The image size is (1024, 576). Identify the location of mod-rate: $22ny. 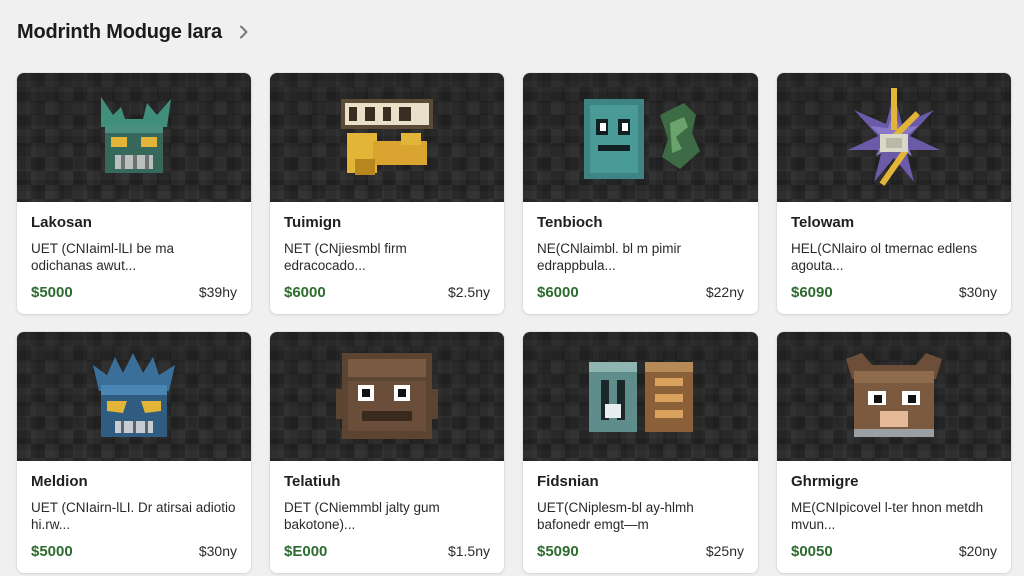
(724, 292).